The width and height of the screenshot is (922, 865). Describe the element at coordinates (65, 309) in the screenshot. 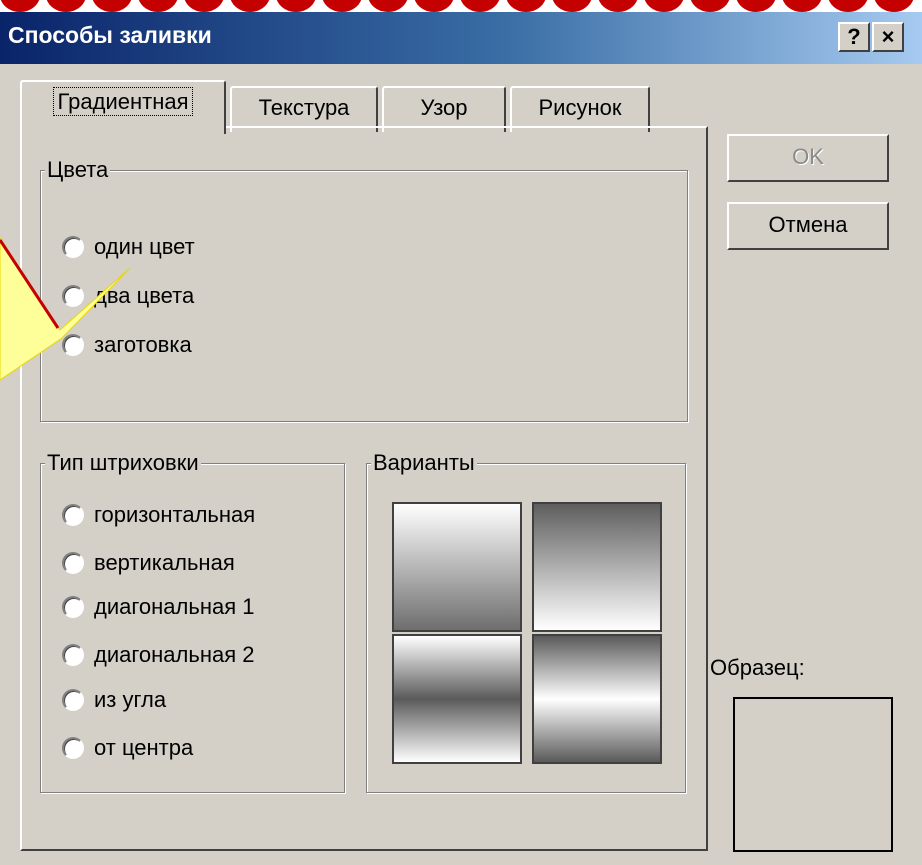

I see `callout-pointer` at that location.